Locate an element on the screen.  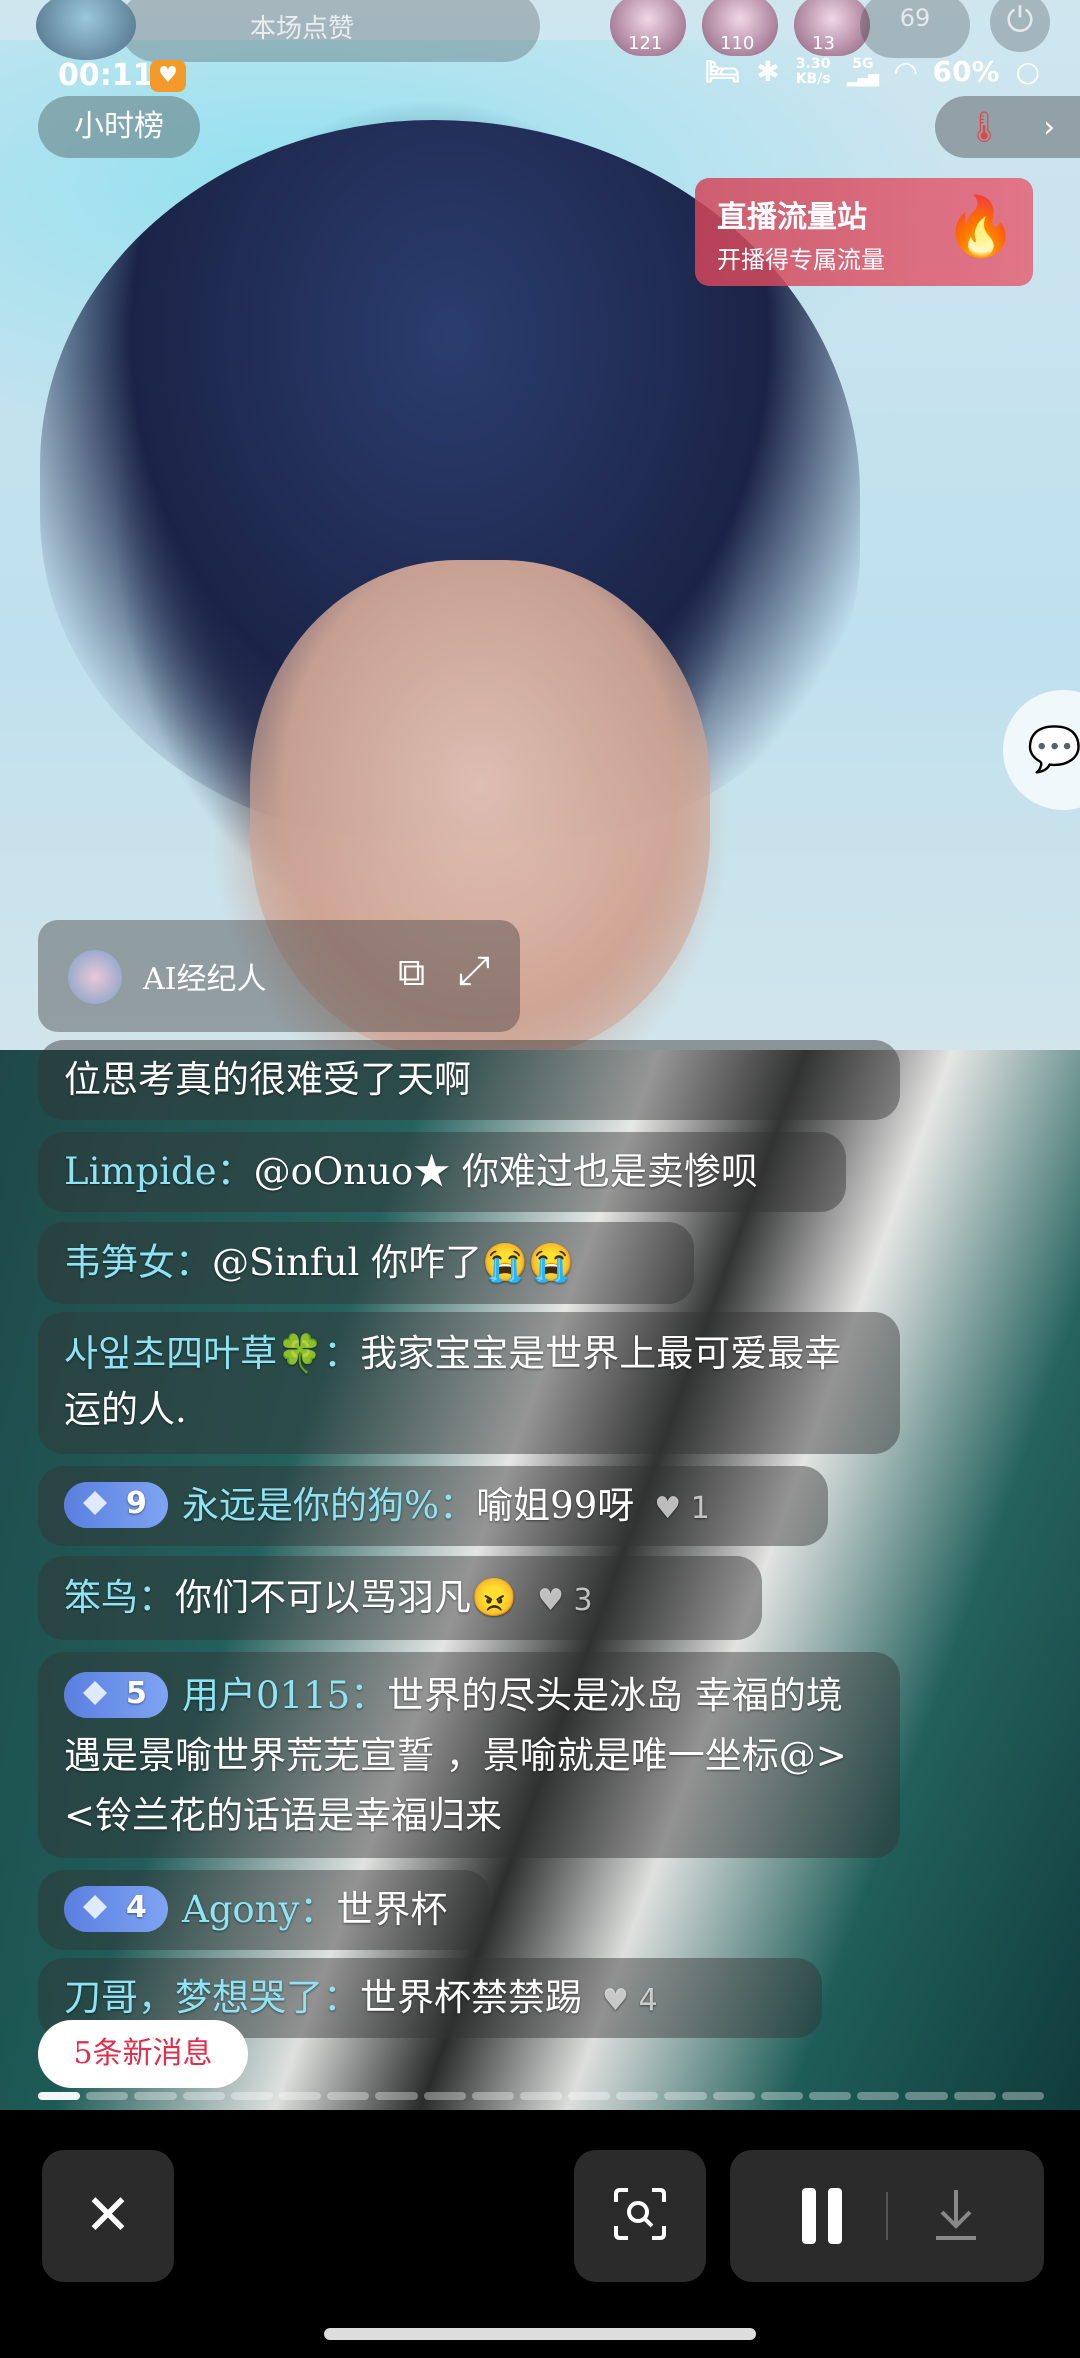
comment-username: 사잎초四叶草🍀： is located at coordinates (212, 1353).